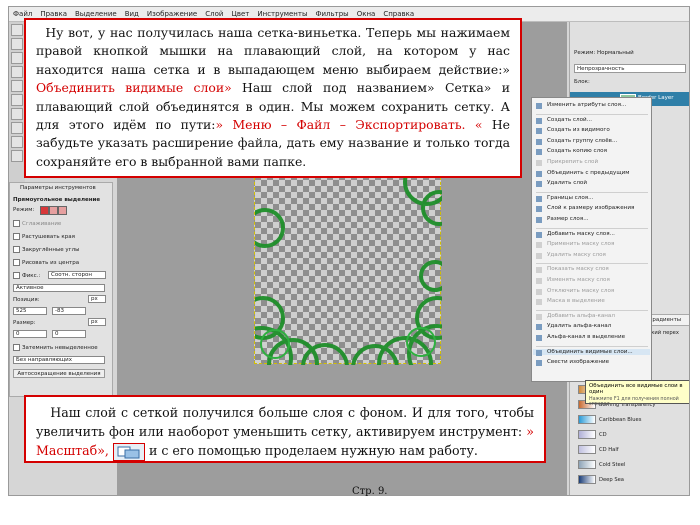  Describe the element at coordinates (590, 208) in the screenshot. I see `context-menu-item: Слой к размеру изображения` at that location.